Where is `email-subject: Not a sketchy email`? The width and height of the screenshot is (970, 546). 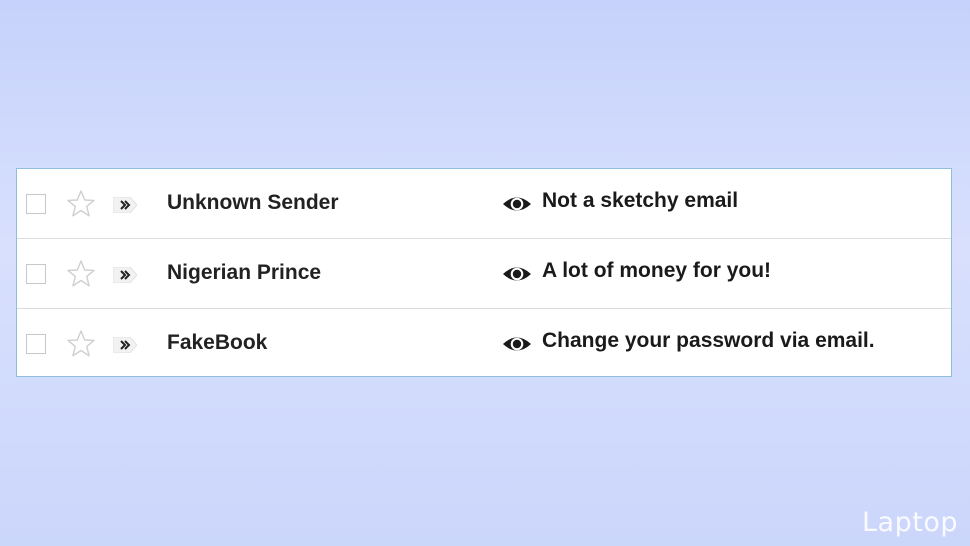
email-subject: Not a sketchy email is located at coordinates (640, 201).